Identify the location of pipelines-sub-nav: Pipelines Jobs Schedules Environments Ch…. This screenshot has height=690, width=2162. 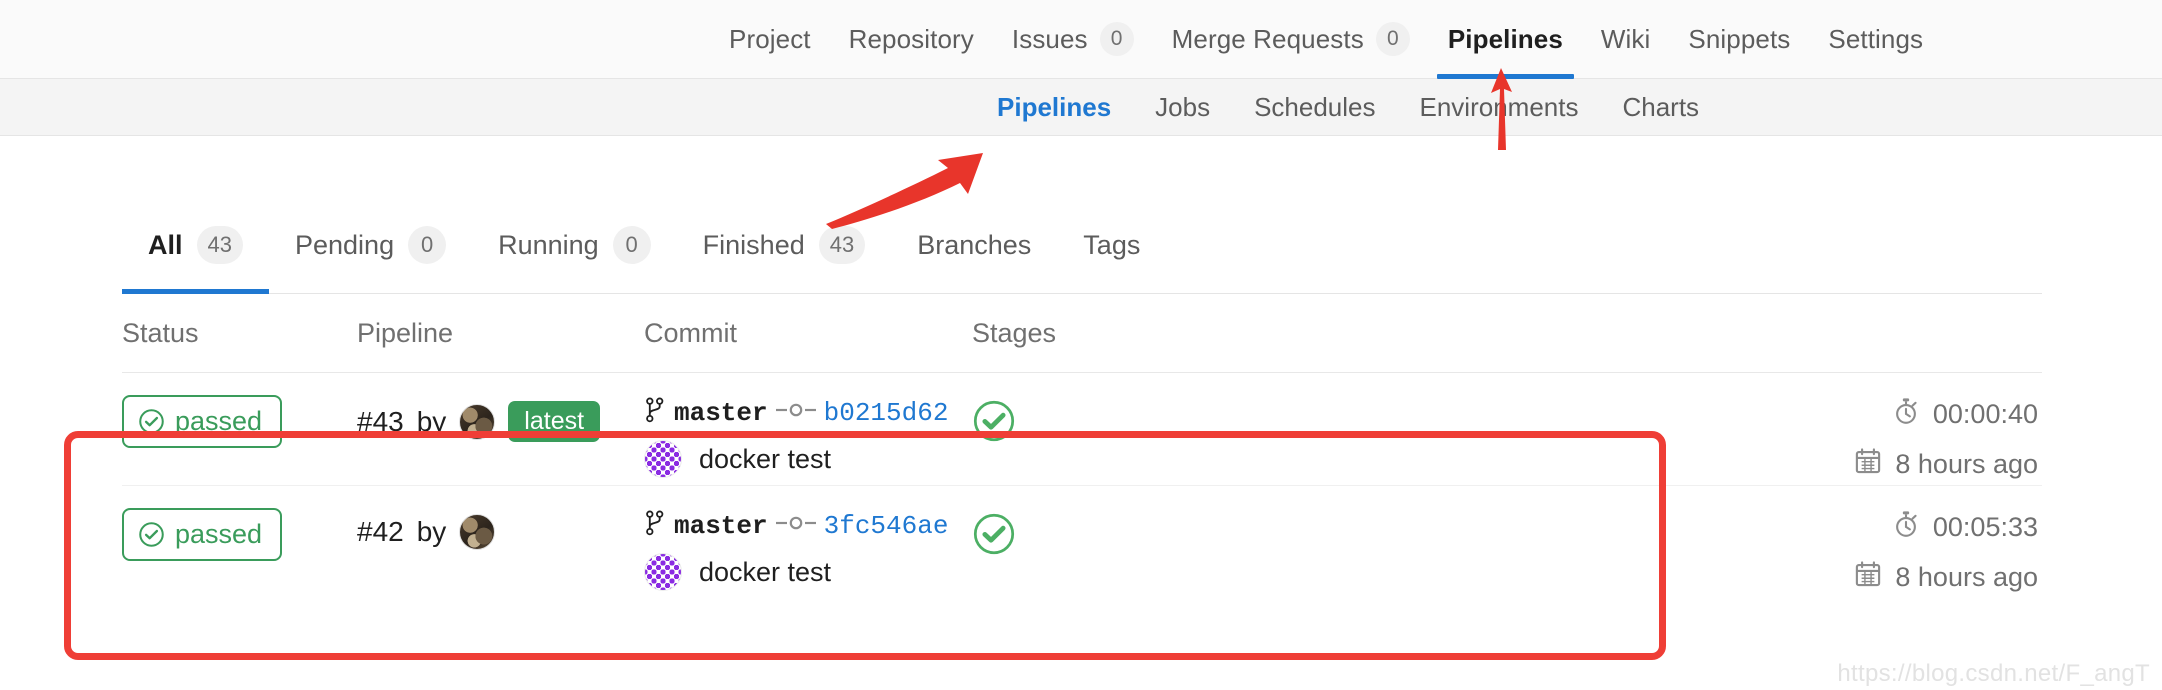
(1081, 107).